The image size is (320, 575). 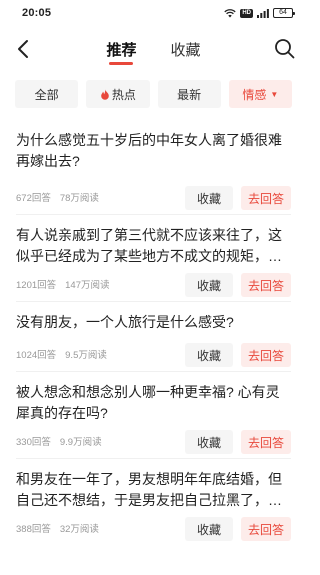 I want to click on filter-all-label: 全部, so click(x=46, y=94).